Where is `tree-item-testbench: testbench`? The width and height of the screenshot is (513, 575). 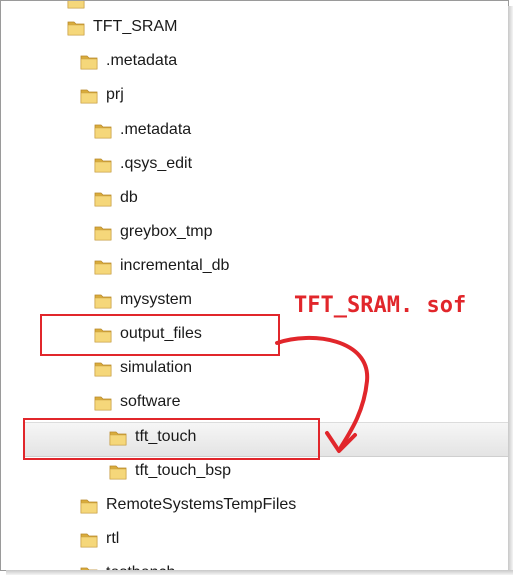 tree-item-testbench: testbench is located at coordinates (180, 563).